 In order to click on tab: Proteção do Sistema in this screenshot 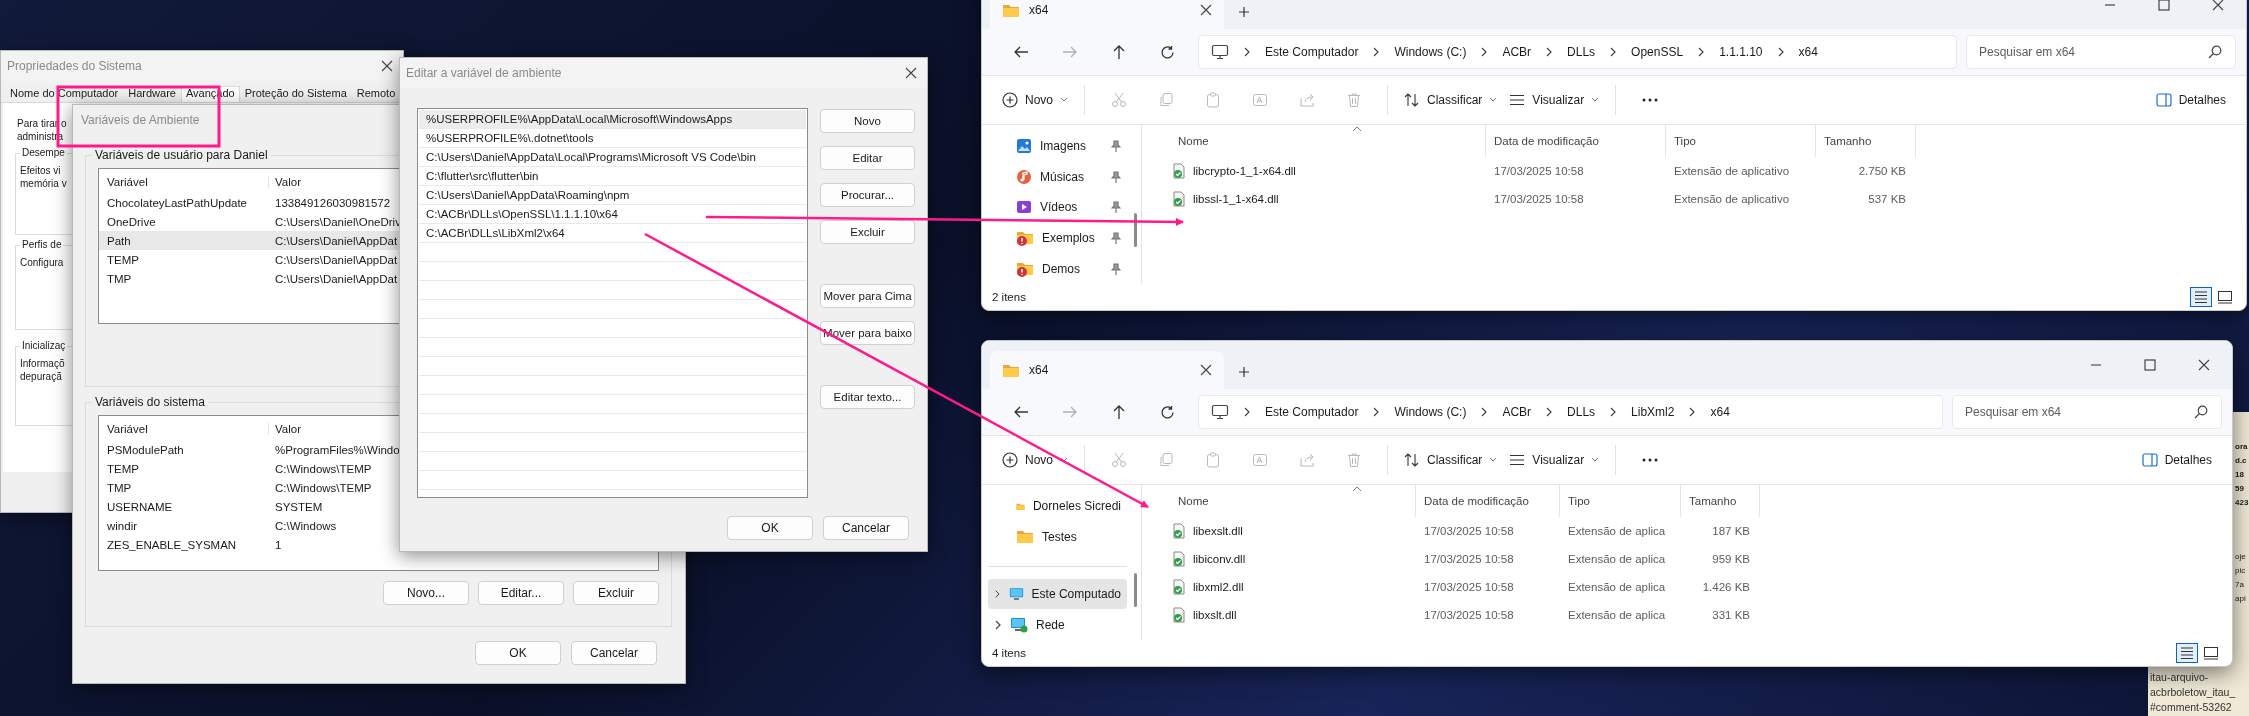, I will do `click(295, 93)`.